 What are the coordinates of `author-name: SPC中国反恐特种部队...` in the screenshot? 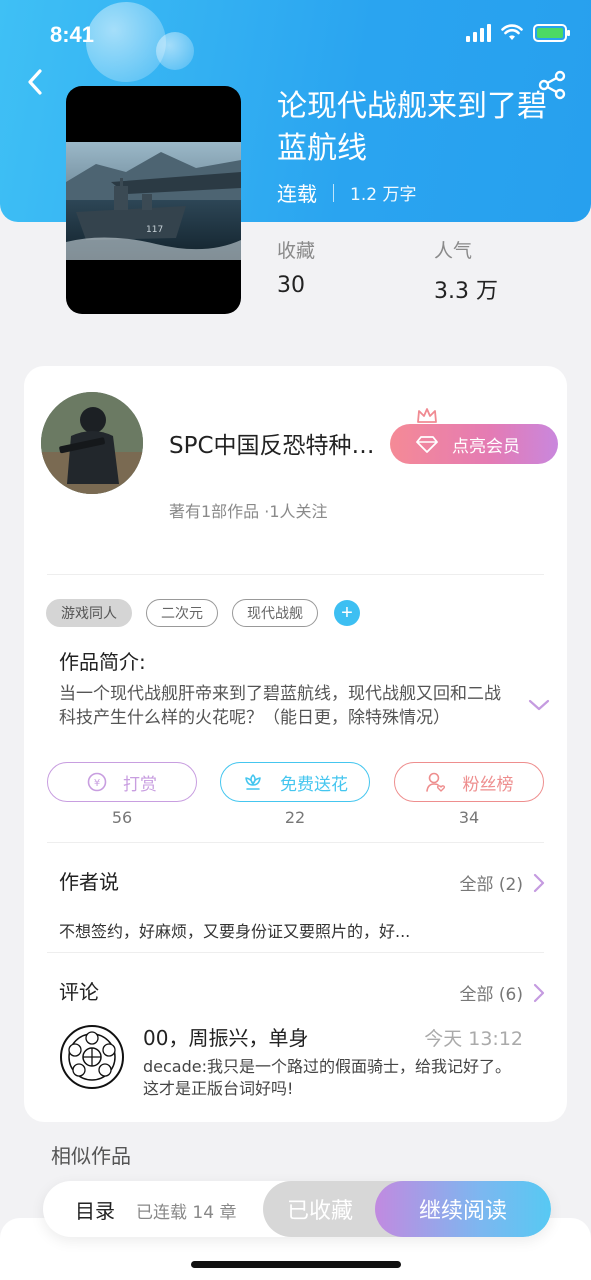 It's located at (276, 443).